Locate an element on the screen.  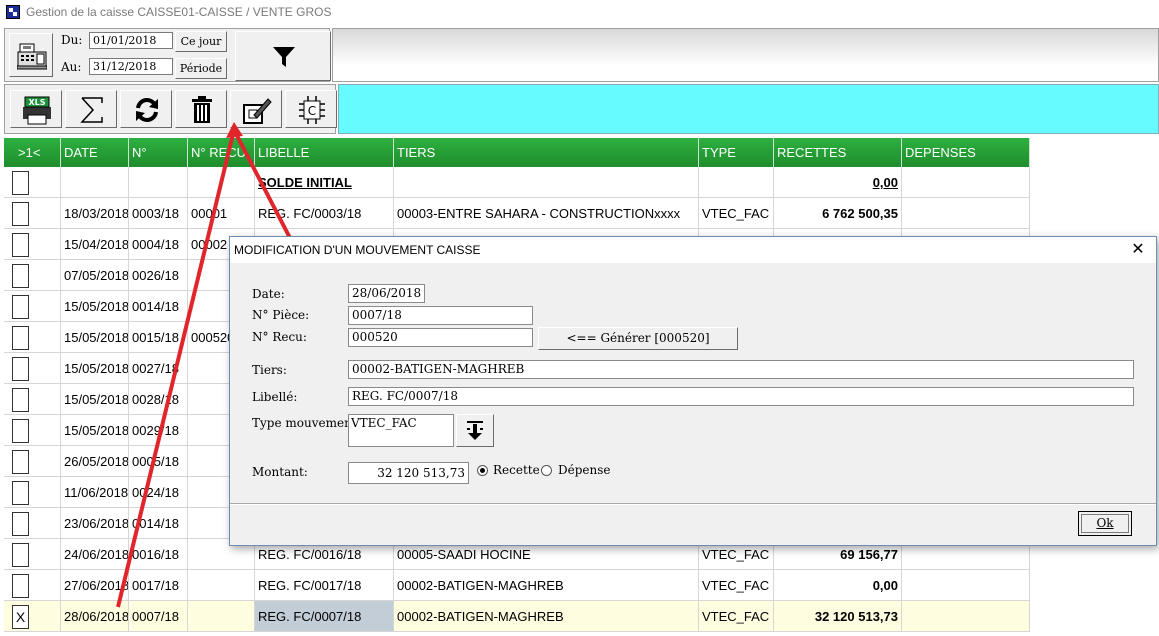
montant-field: 32 120 513,73 is located at coordinates (408, 473).